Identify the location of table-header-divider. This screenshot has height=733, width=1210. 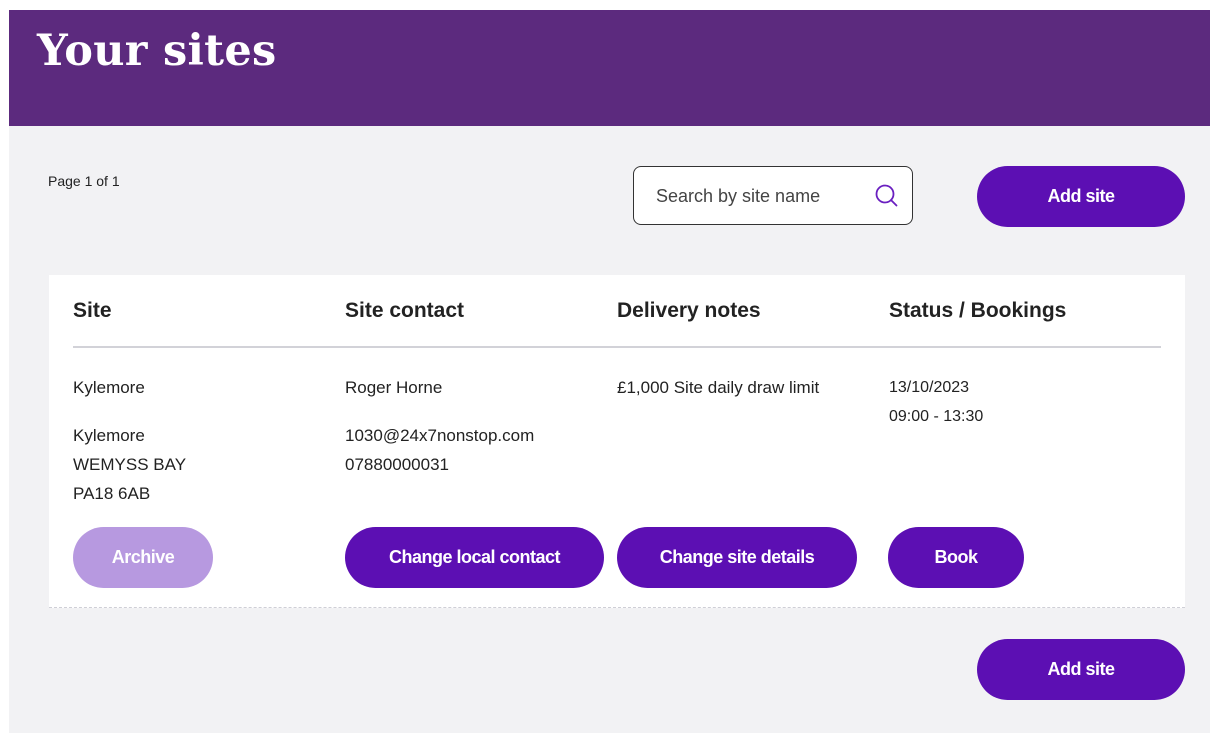
(617, 347).